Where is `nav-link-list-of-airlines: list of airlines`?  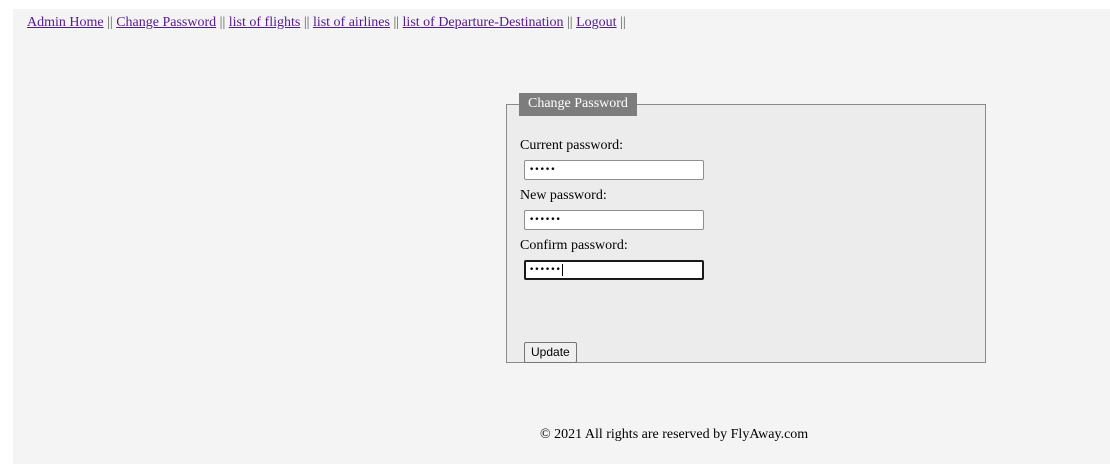 nav-link-list-of-airlines: list of airlines is located at coordinates (351, 22).